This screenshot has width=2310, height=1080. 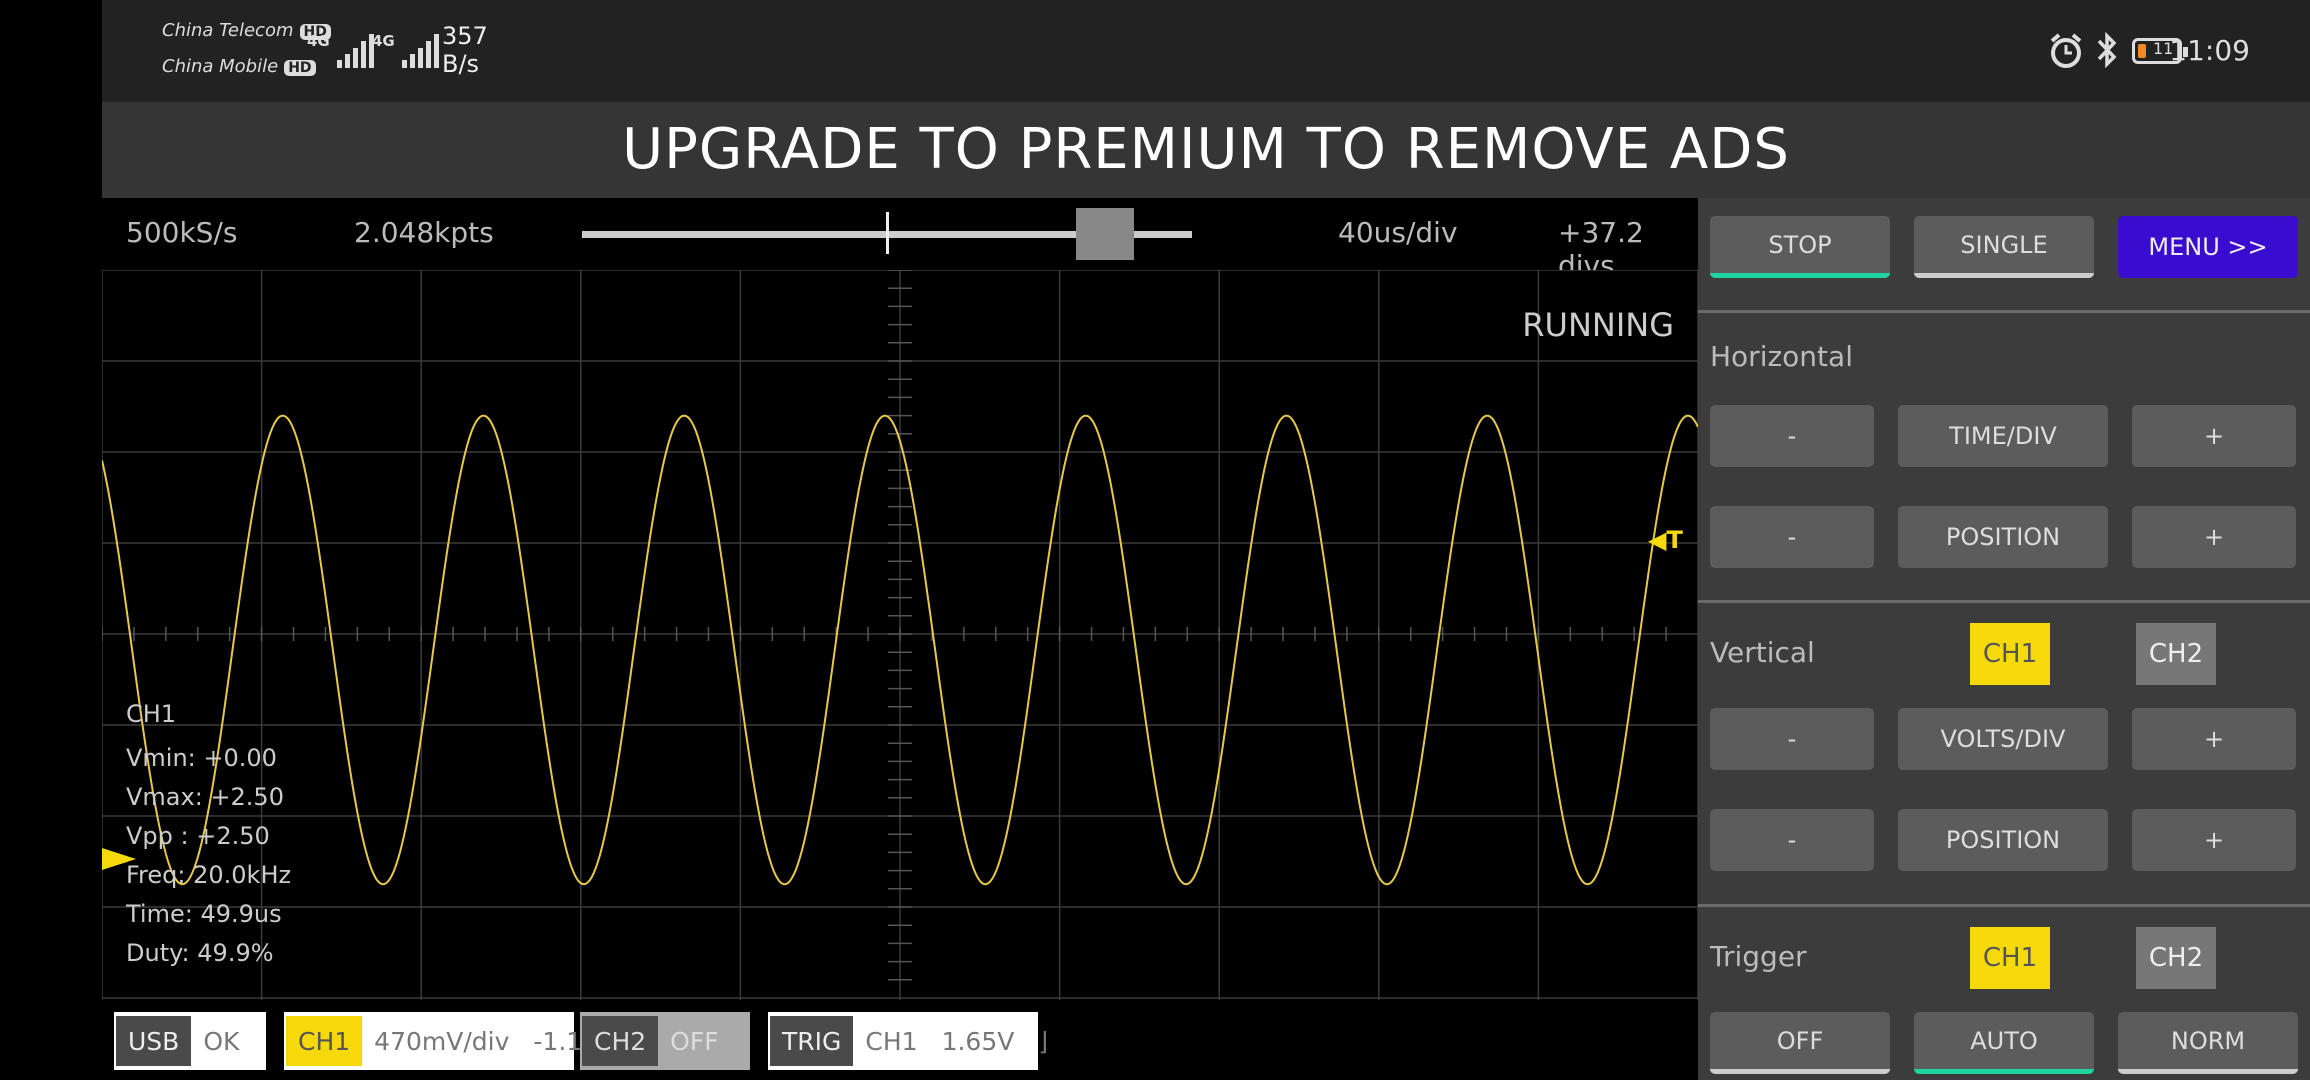 What do you see at coordinates (340, 50) in the screenshot?
I see `signal-1-icon: 4G` at bounding box center [340, 50].